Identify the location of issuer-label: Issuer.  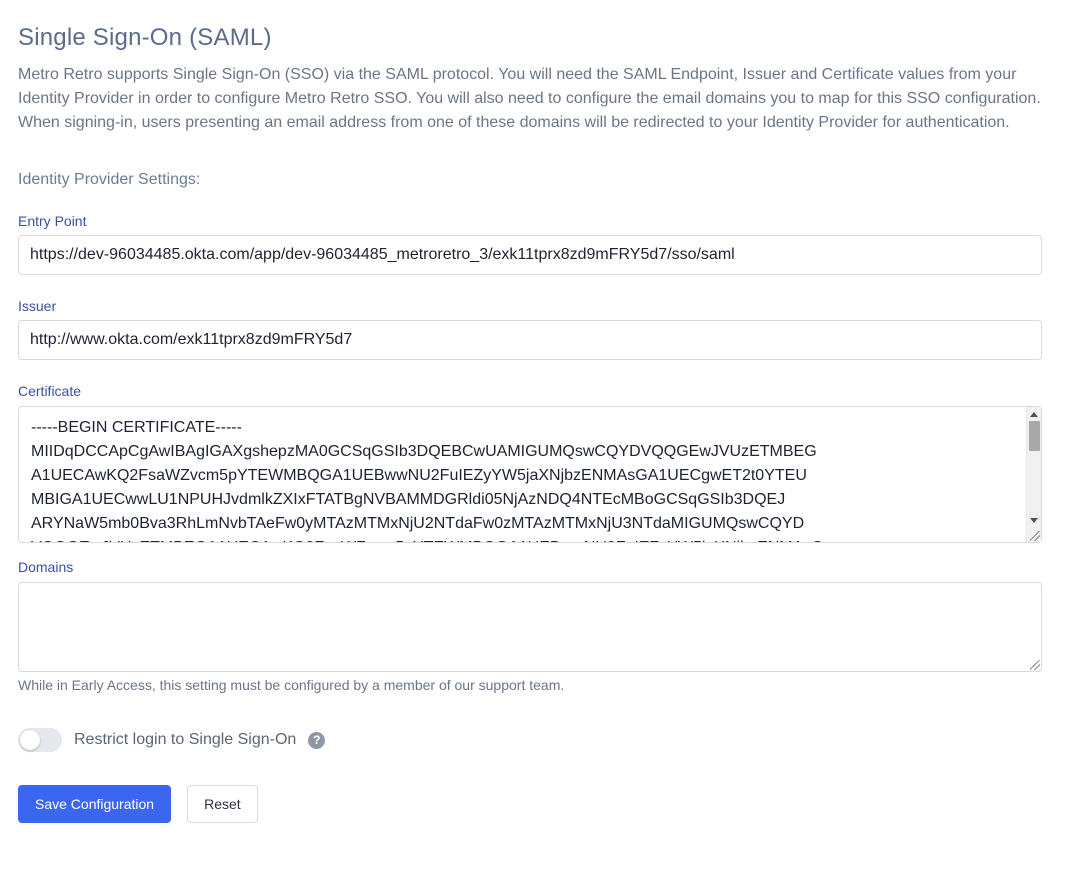
(37, 306).